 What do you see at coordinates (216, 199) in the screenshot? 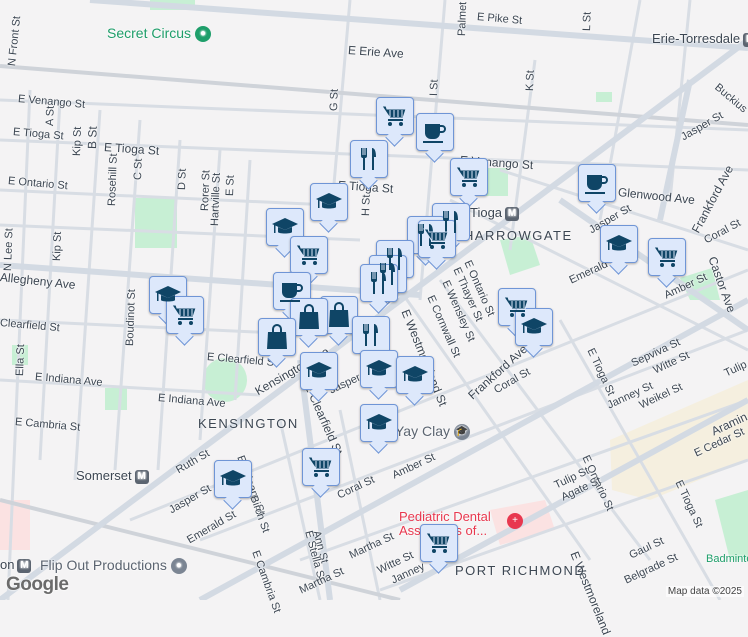
I see `street-label: Hartville St` at bounding box center [216, 199].